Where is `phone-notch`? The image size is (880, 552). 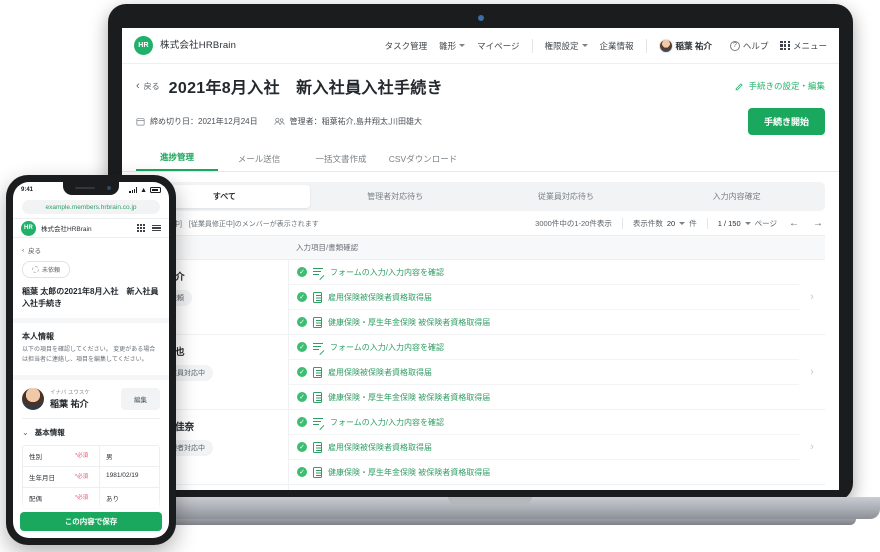 phone-notch is located at coordinates (91, 188).